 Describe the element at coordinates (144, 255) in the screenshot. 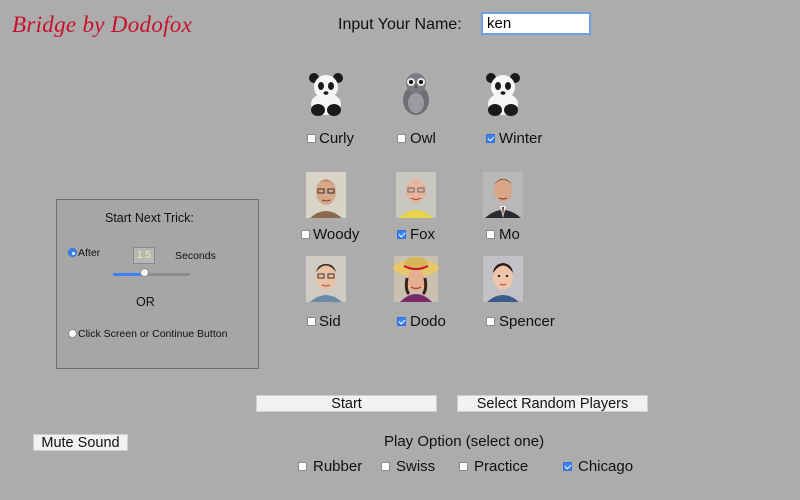

I see `seconds-field: 1.5` at that location.